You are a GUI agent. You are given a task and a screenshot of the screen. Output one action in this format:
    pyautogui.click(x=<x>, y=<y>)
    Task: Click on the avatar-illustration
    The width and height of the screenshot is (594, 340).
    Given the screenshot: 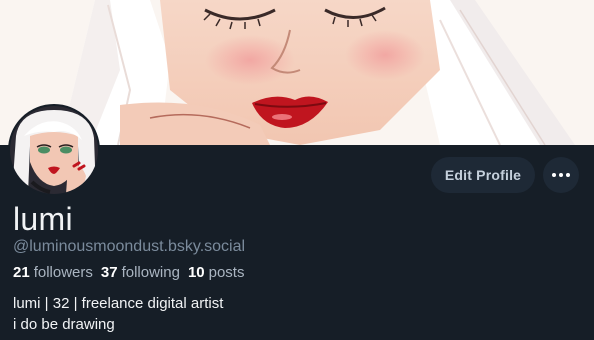 What is the action you would take?
    pyautogui.click(x=54, y=150)
    